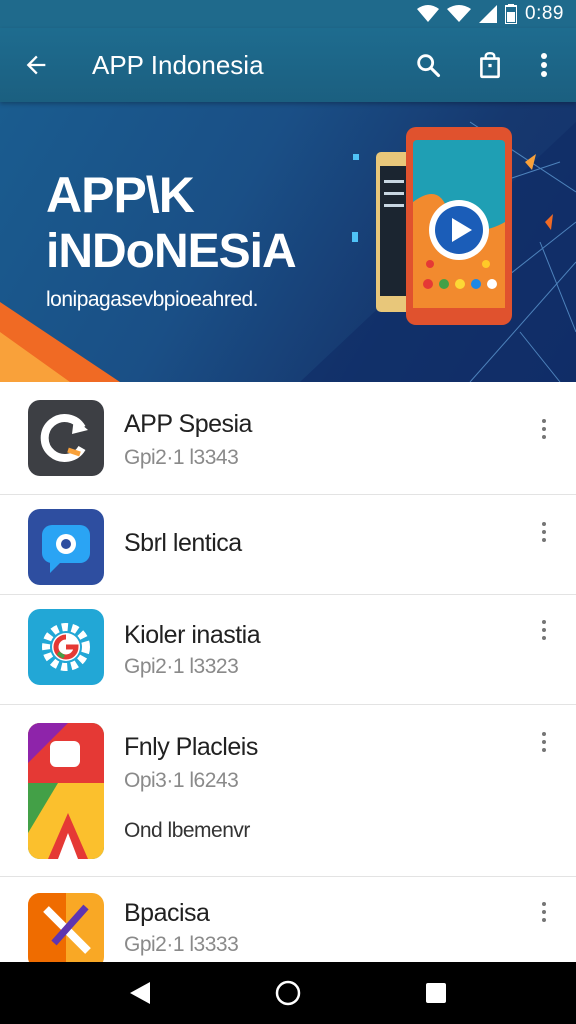  I want to click on banner-title-line1: APP\K, so click(120, 195).